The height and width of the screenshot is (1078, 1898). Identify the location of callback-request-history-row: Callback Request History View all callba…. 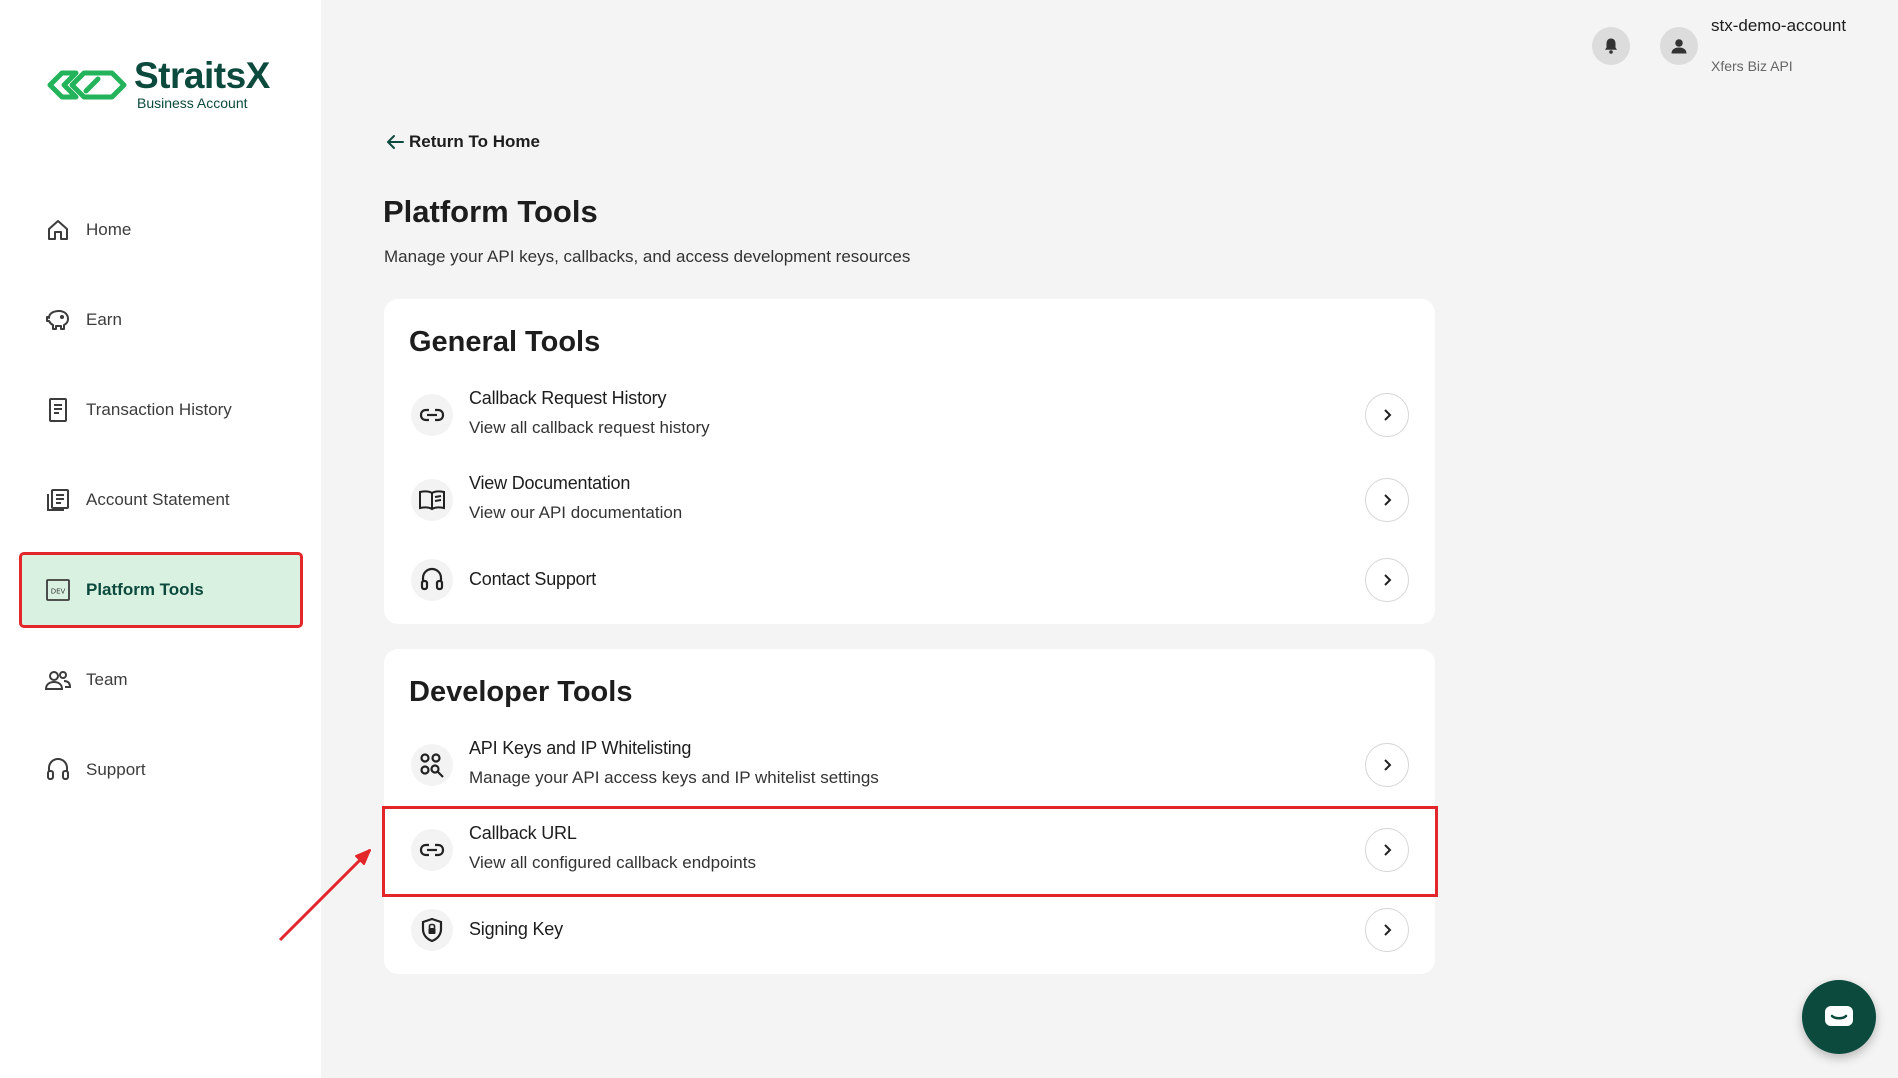
(909, 416).